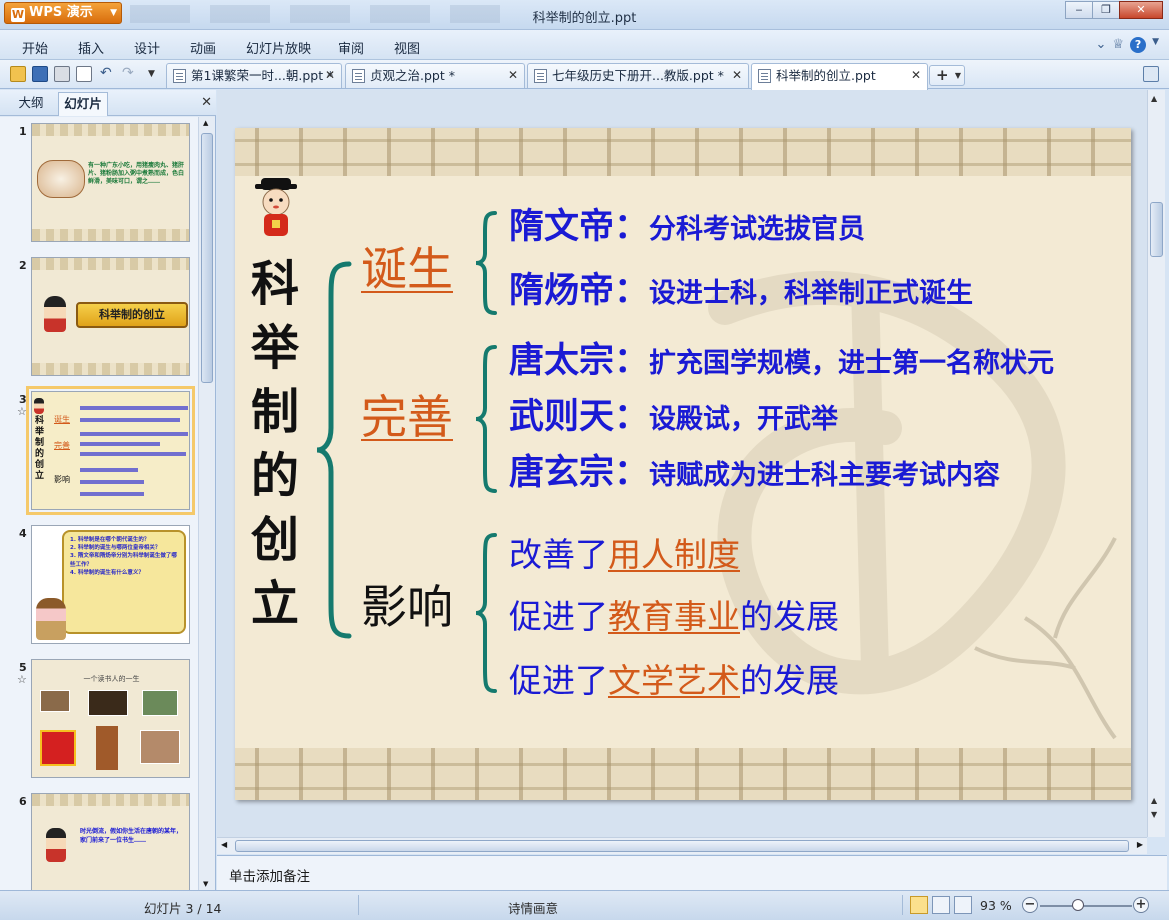 The height and width of the screenshot is (920, 1169). What do you see at coordinates (1140, 844) in the screenshot?
I see `scroll-right-icon: ▶` at bounding box center [1140, 844].